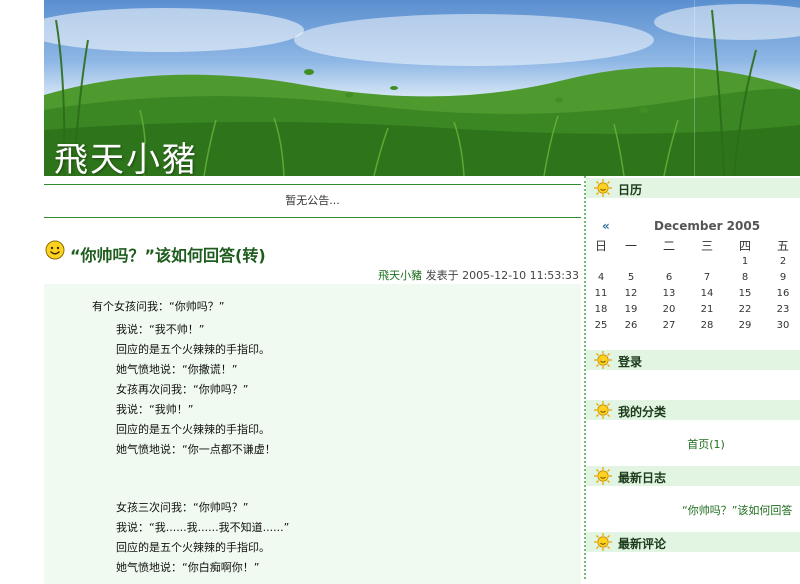 The width and height of the screenshot is (800, 584). I want to click on calendar-day: 29, so click(745, 325).